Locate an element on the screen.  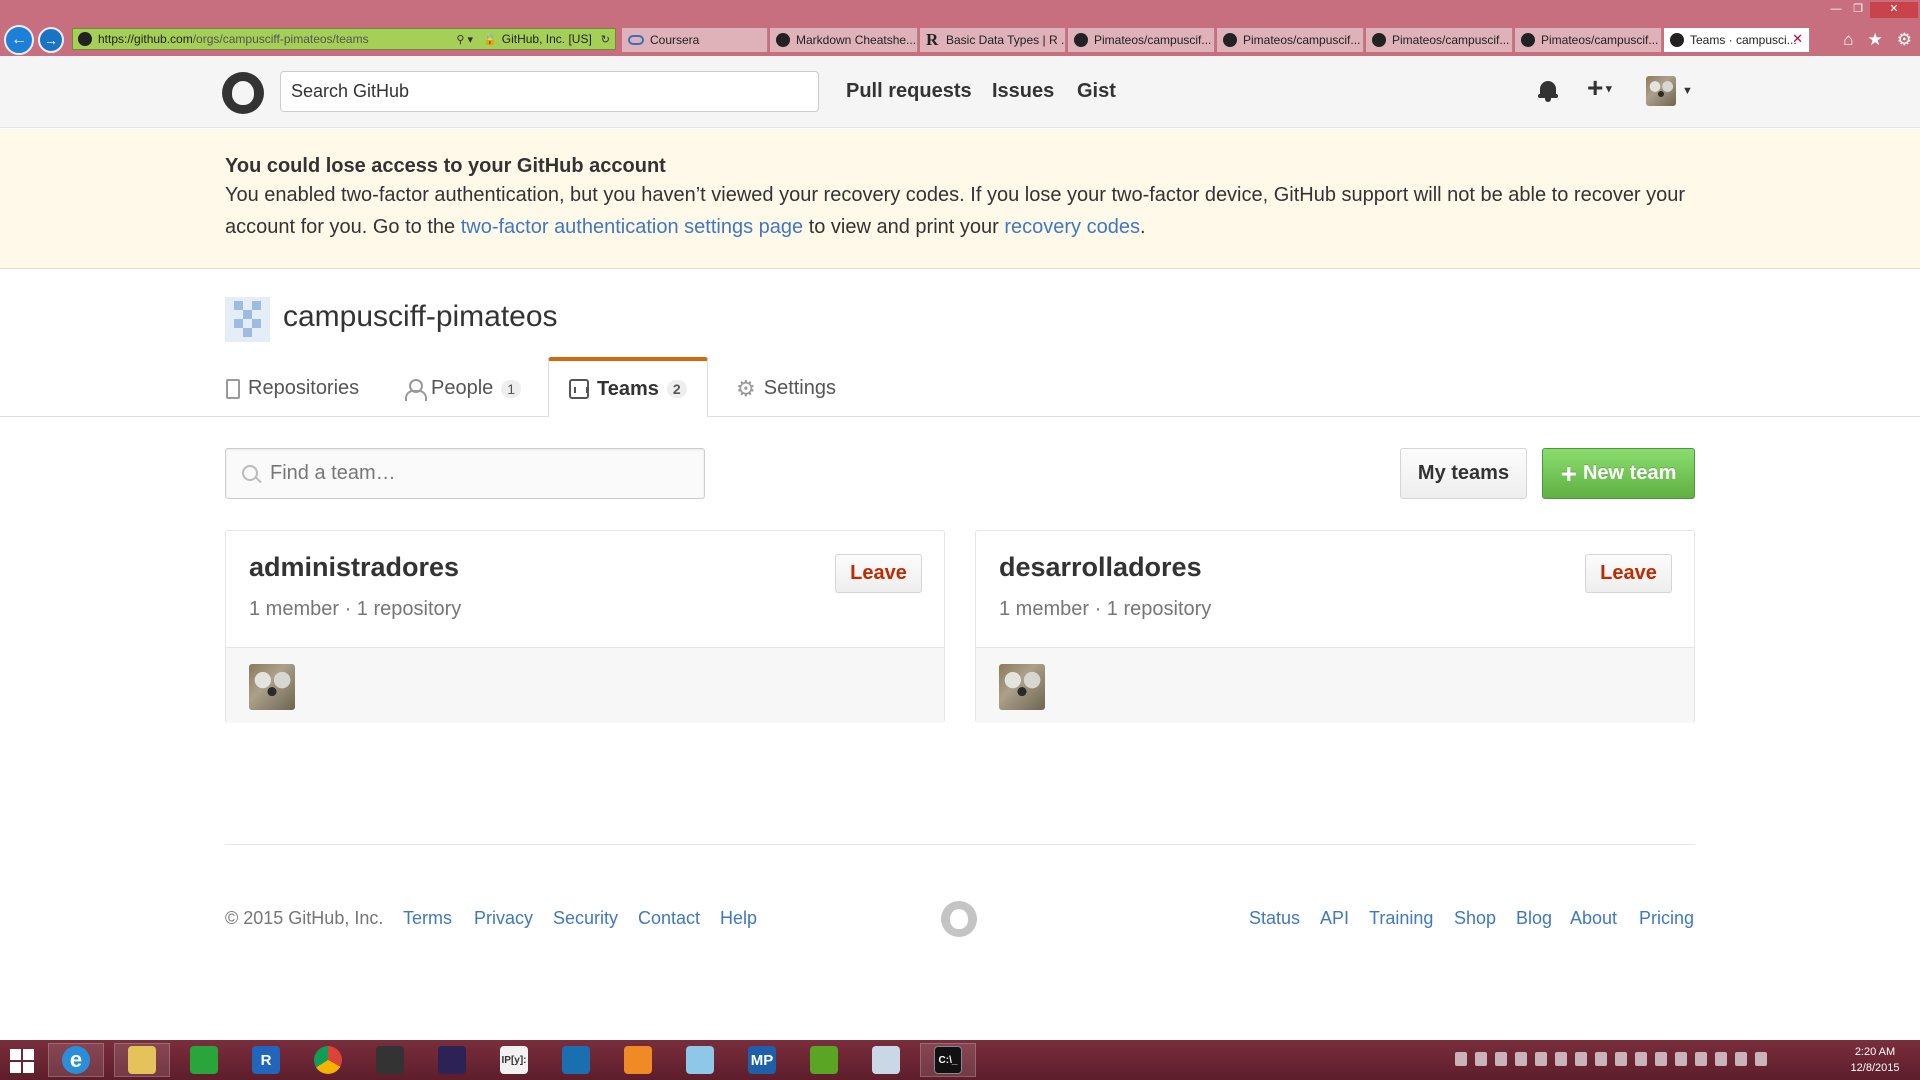
favorites-star-icon: ★ is located at coordinates (1875, 40).